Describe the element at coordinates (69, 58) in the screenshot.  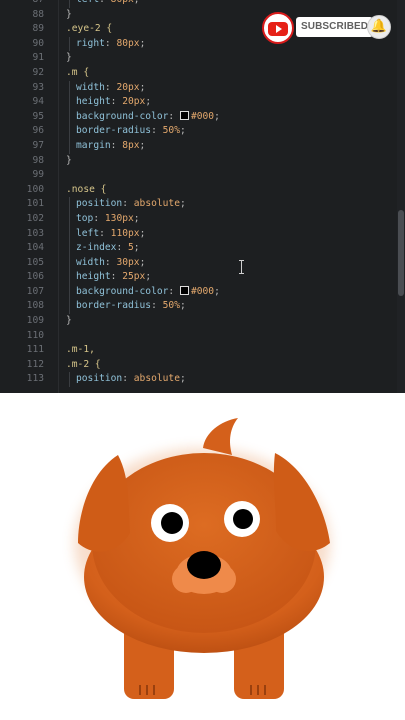
I see `code-token: }` at that location.